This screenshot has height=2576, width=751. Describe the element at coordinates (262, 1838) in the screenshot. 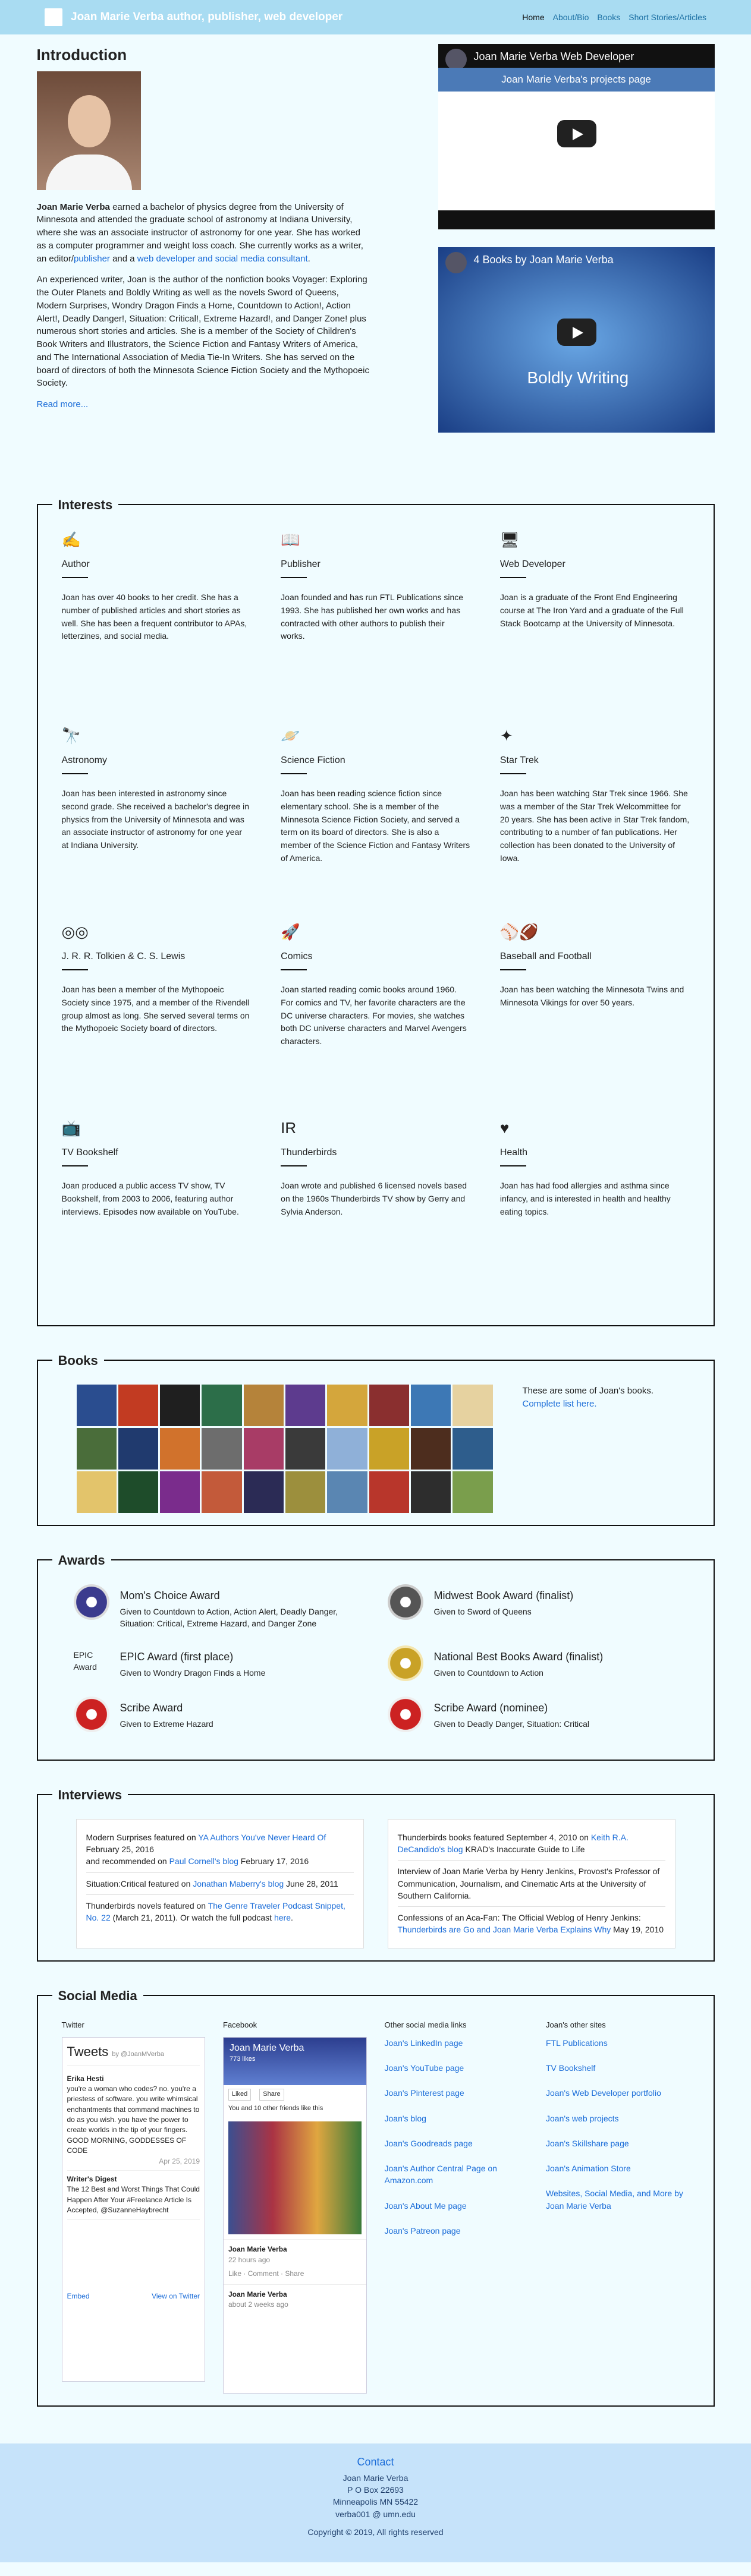

I see `interview-link: YA Authors You've Never Heard Of` at that location.